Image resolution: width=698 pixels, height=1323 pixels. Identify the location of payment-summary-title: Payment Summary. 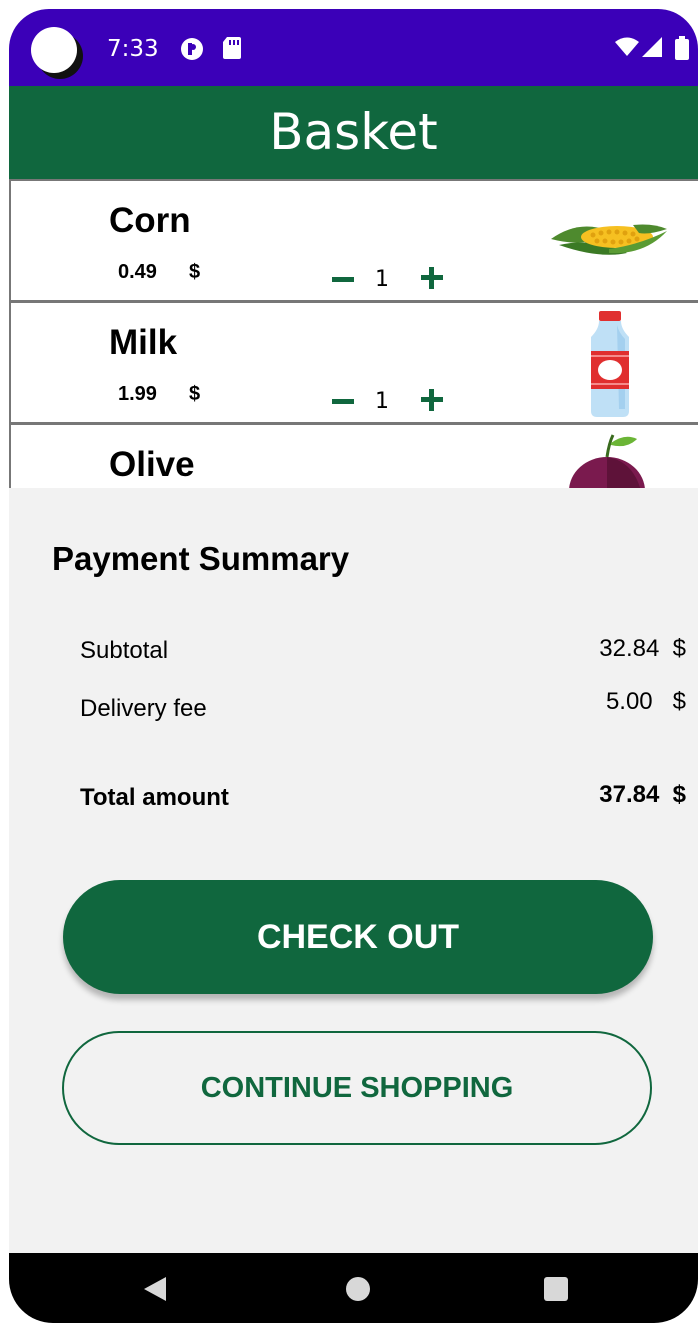
(201, 558).